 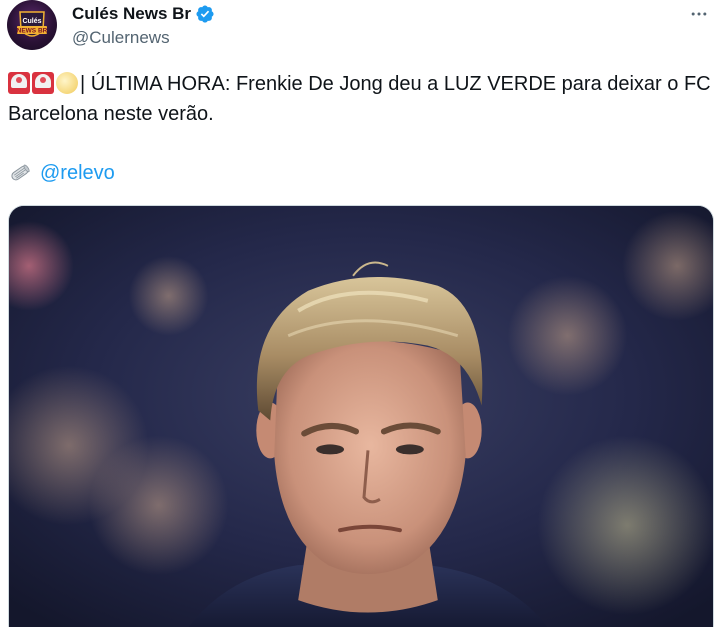 I want to click on avatar-text-bottom: NEWS BR, so click(x=32, y=31).